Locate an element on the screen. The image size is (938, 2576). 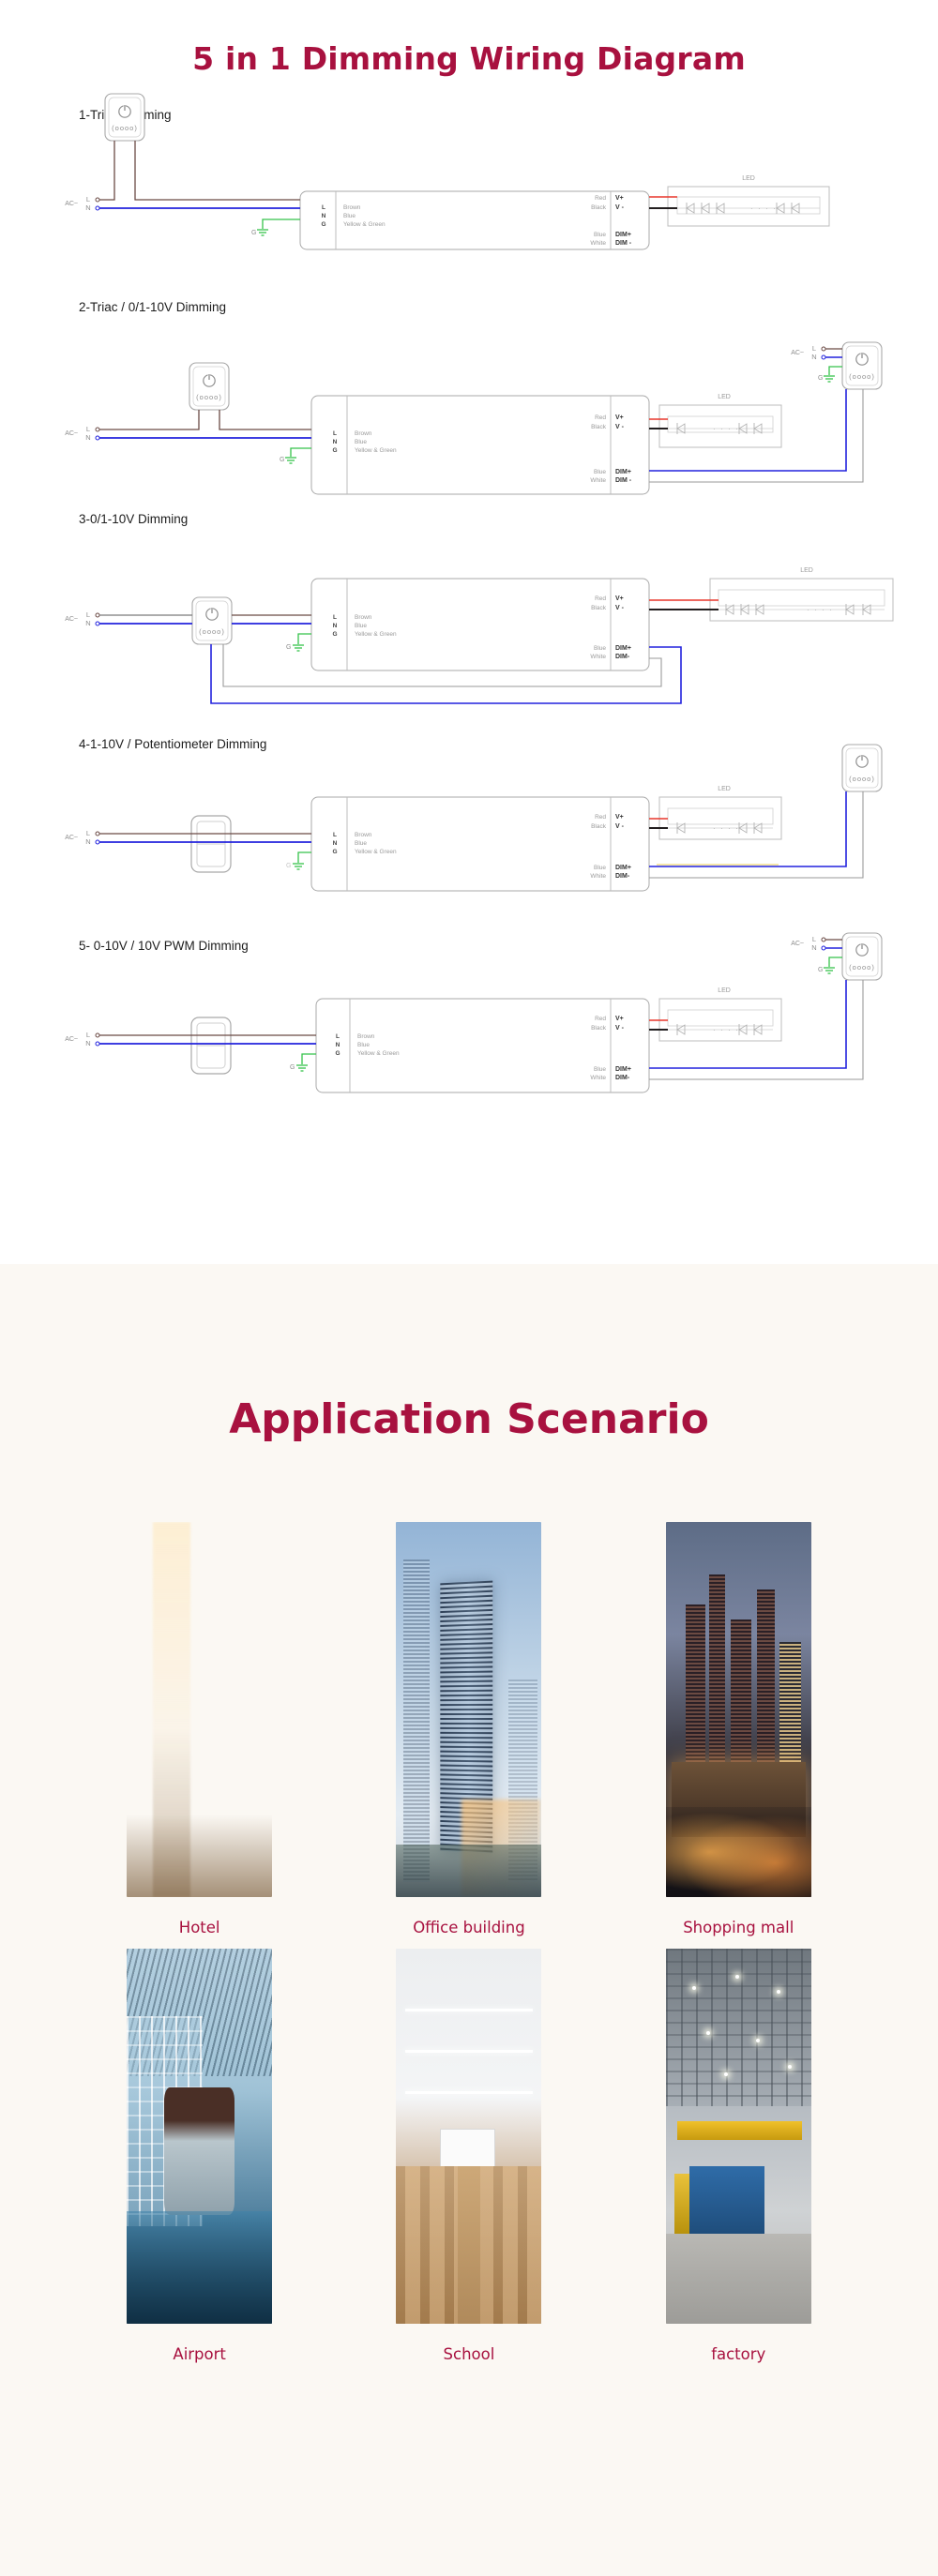
airport-floor is located at coordinates (200, 2267).